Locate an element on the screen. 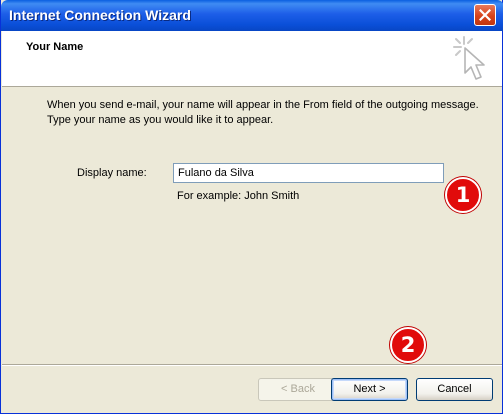  close-button is located at coordinates (485, 15).